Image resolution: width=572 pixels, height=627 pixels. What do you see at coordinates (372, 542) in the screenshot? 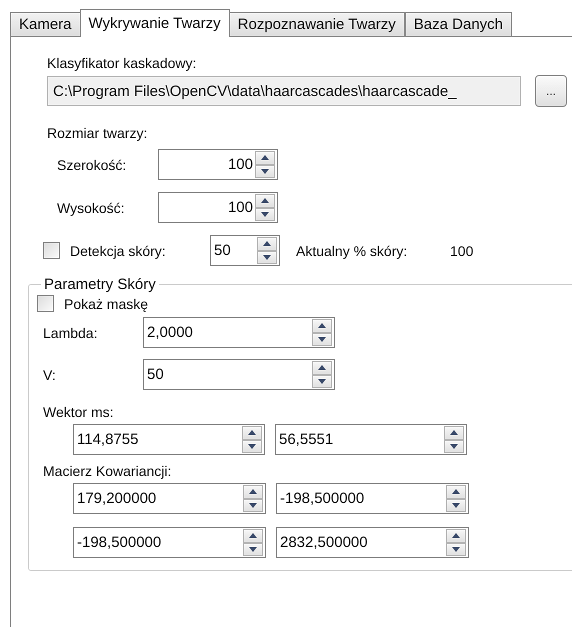
I see `number-field: 2832,500000` at bounding box center [372, 542].